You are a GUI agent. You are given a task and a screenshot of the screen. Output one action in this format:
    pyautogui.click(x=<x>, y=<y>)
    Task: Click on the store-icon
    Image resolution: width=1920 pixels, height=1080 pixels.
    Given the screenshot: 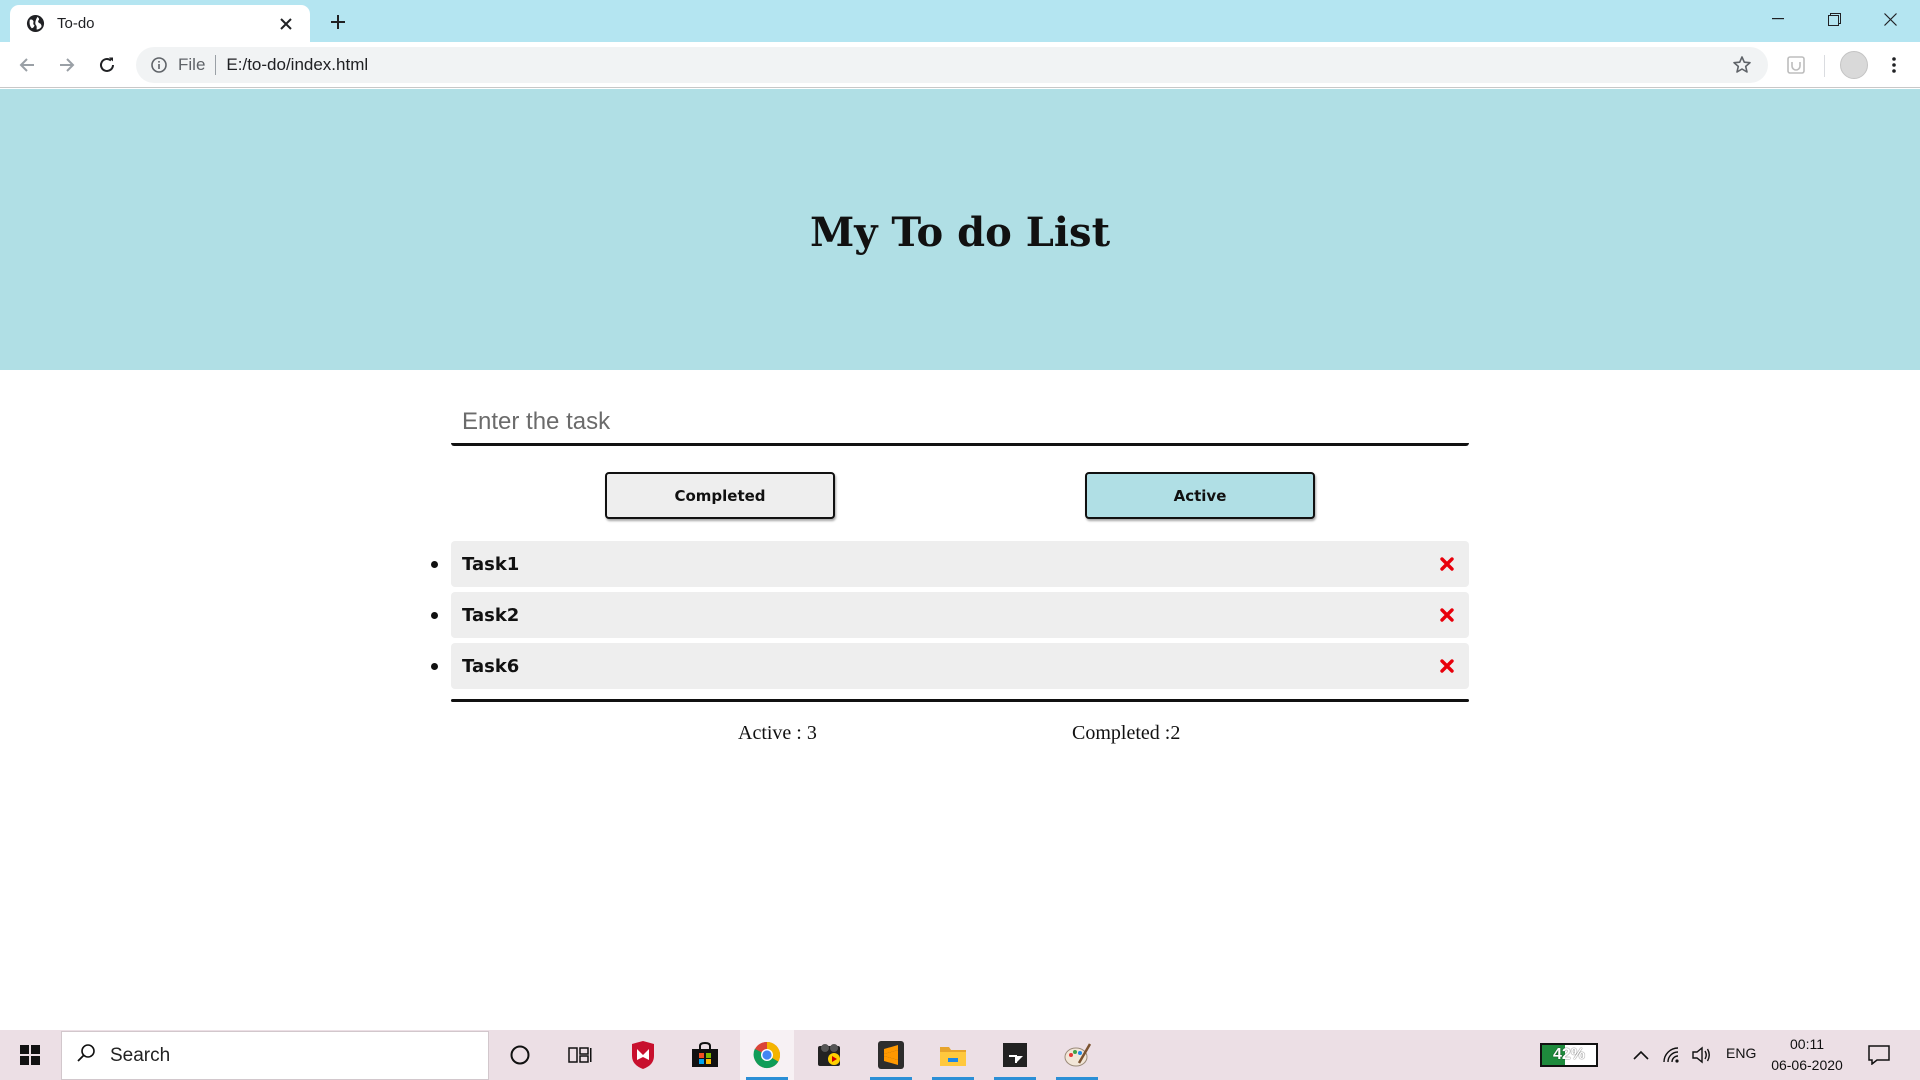 What is the action you would take?
    pyautogui.click(x=705, y=1055)
    